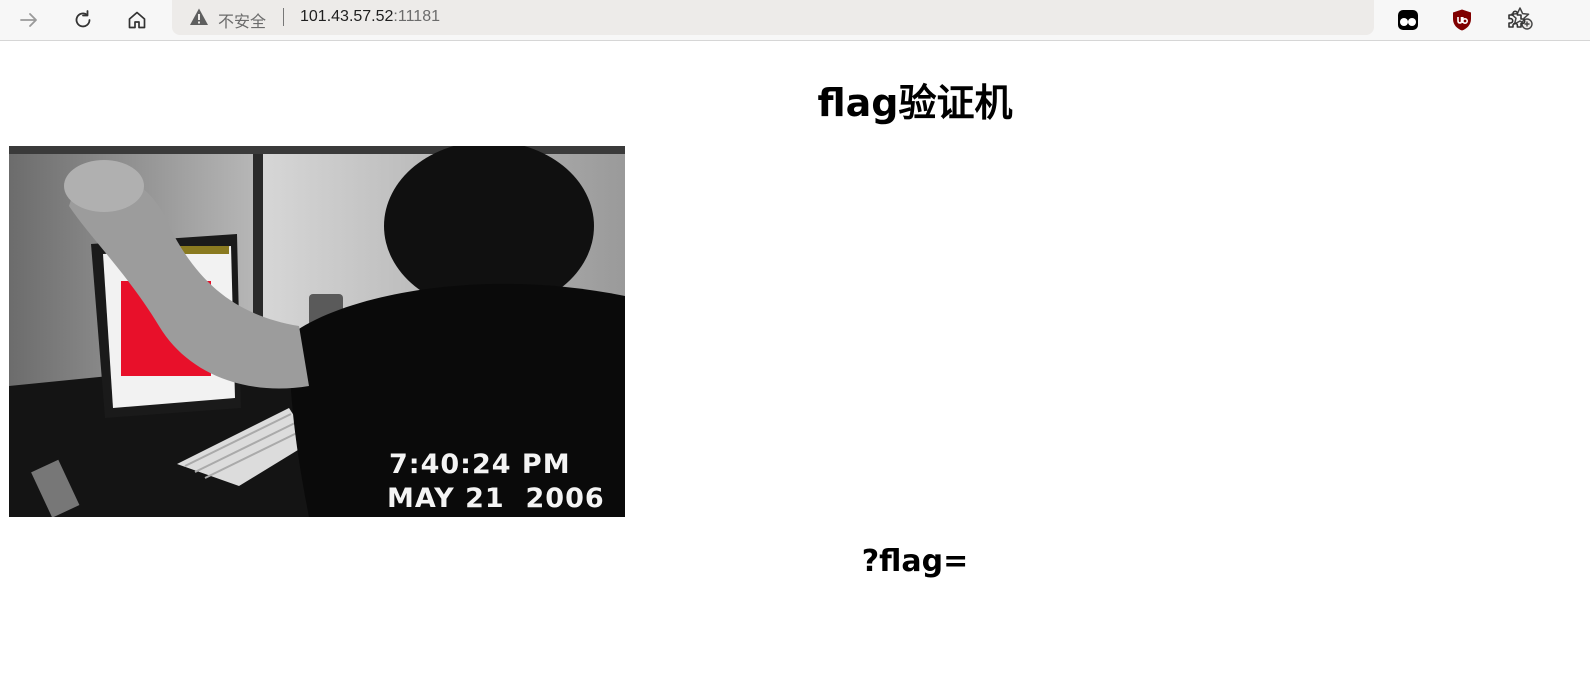 The height and width of the screenshot is (695, 1590). I want to click on url-text: 101.43.57.52:11181, so click(370, 17).